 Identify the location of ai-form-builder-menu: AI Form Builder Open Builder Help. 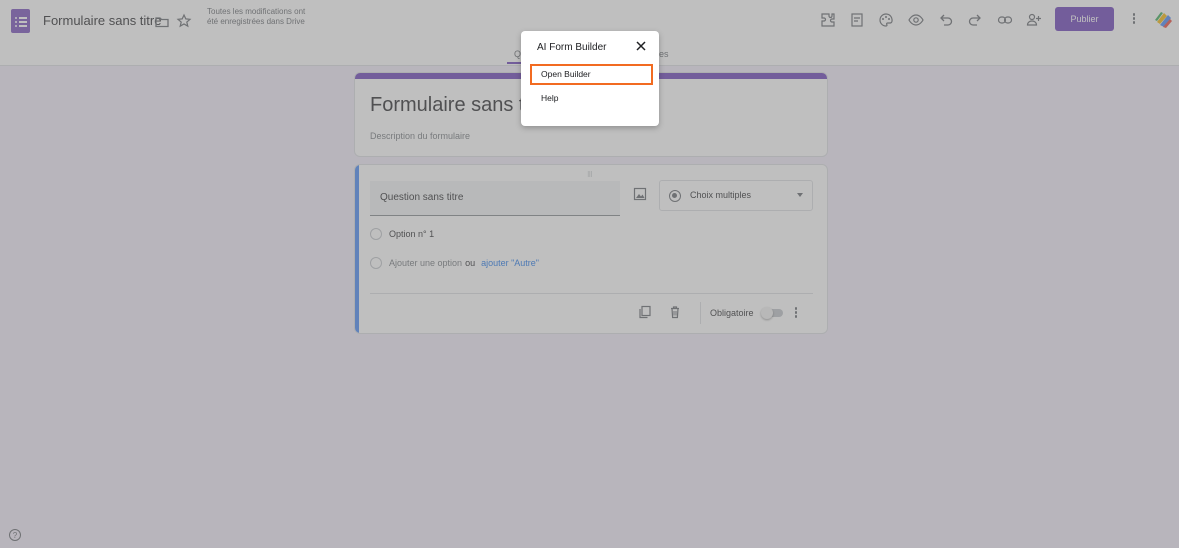
(590, 78).